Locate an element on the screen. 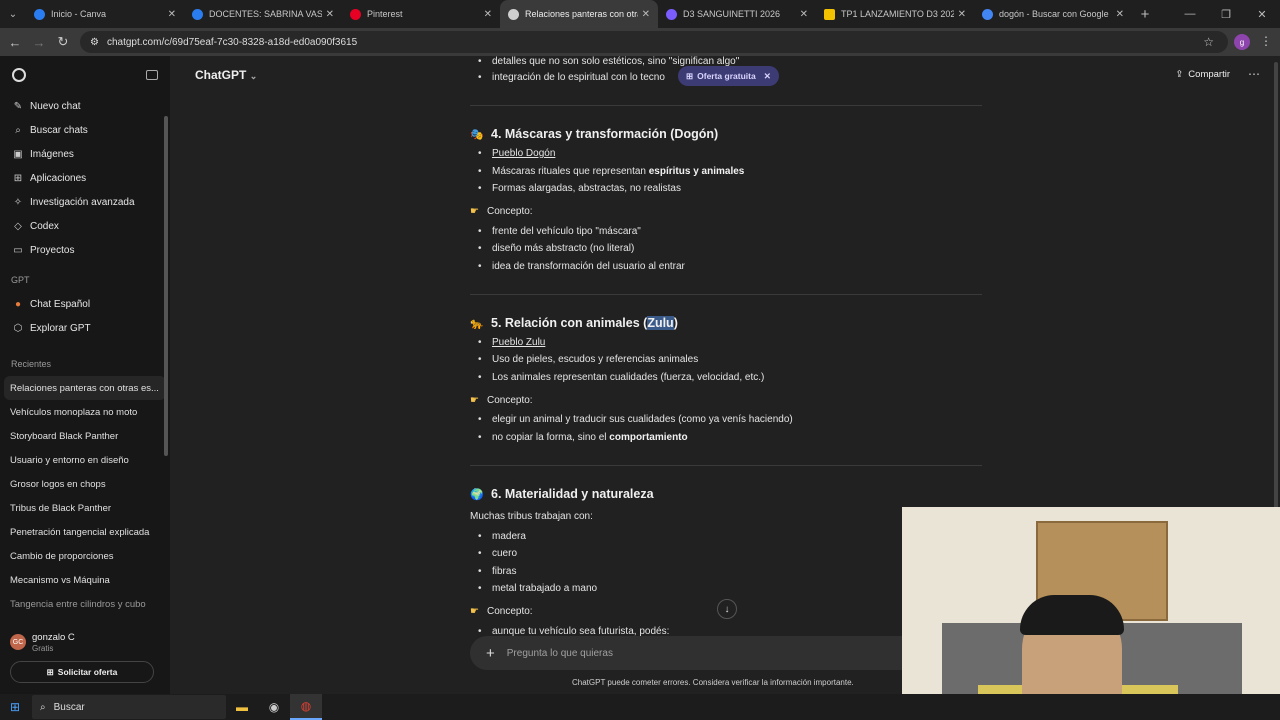 This screenshot has width=1280, height=720. recent-chat-item: Tribus de Black Panther is located at coordinates (85, 508).